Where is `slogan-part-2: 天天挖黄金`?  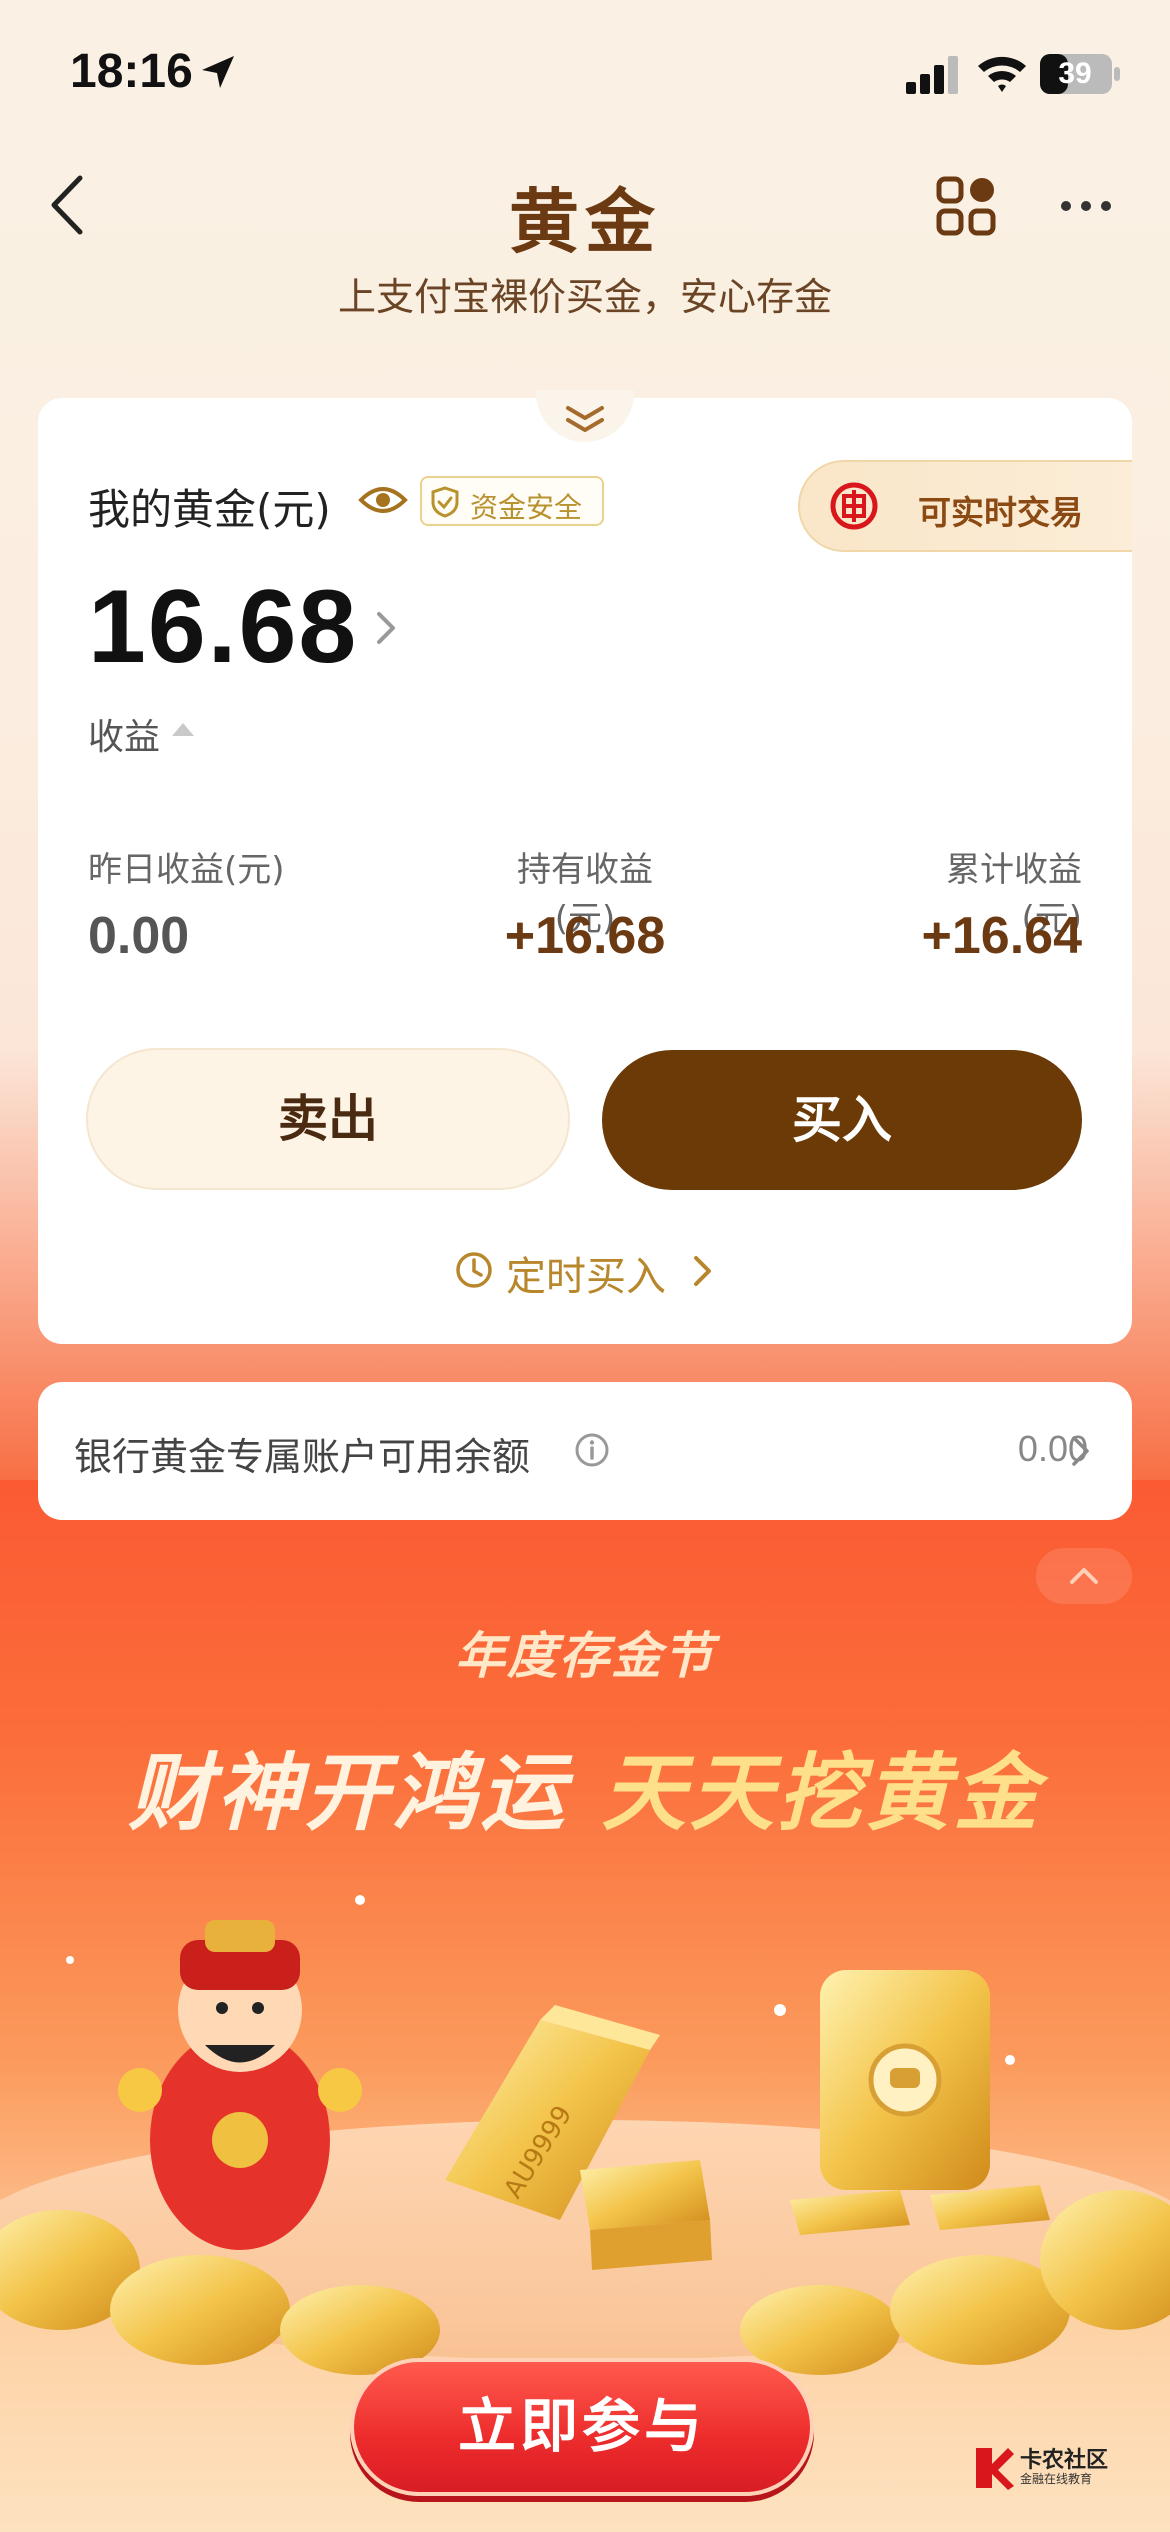
slogan-part-2: 天天挖黄金 is located at coordinates (821, 1793).